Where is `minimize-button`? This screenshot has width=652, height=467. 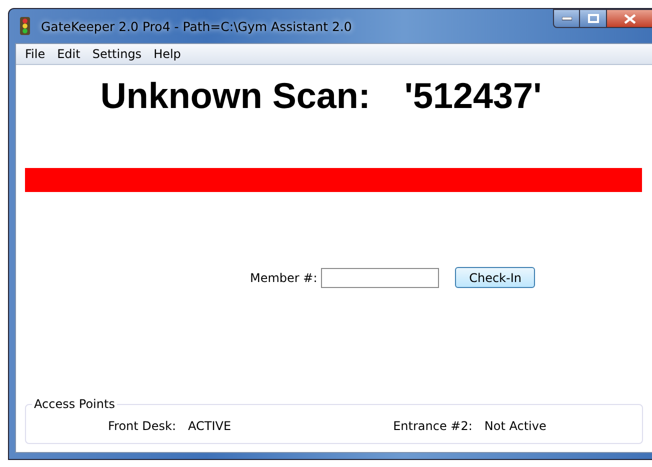
minimize-button is located at coordinates (566, 18).